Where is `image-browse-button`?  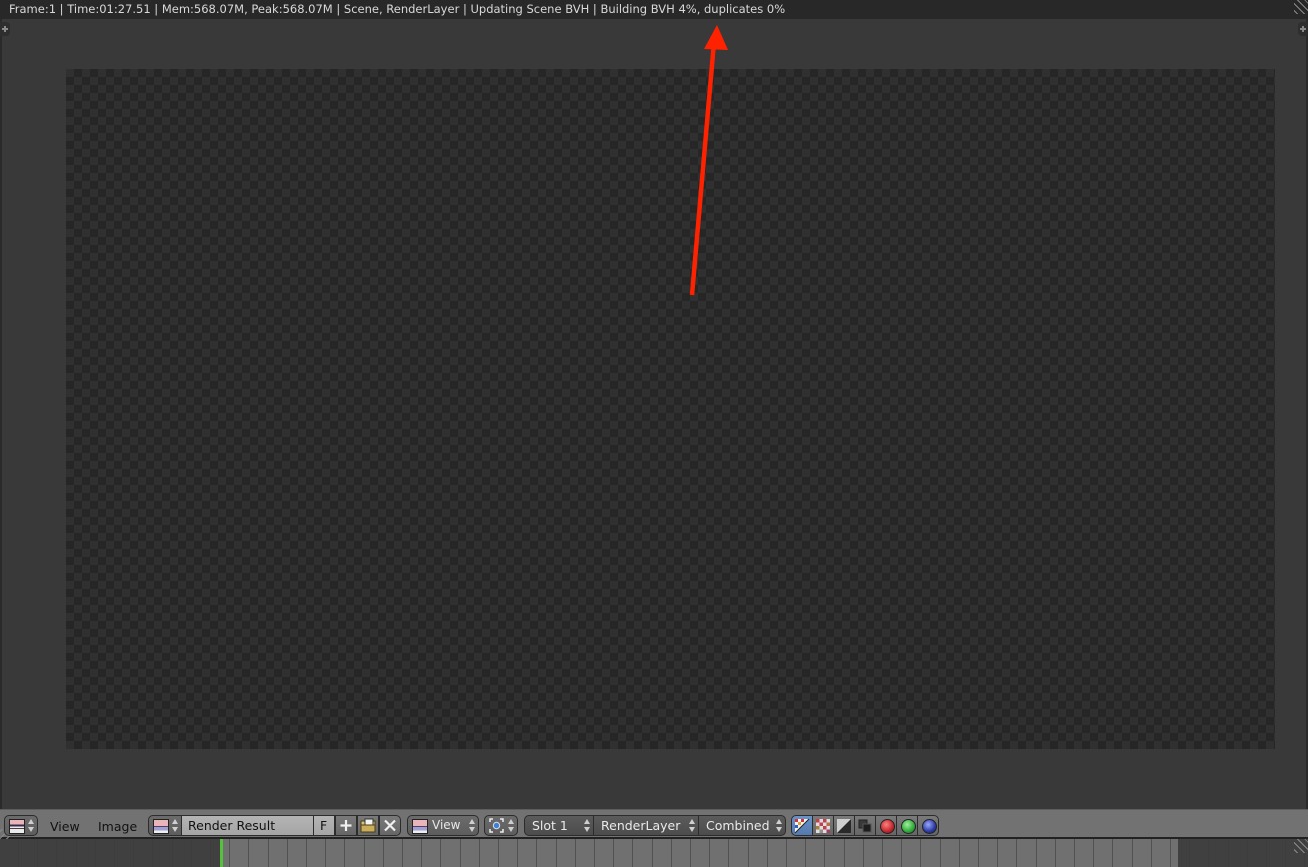
image-browse-button is located at coordinates (165, 825).